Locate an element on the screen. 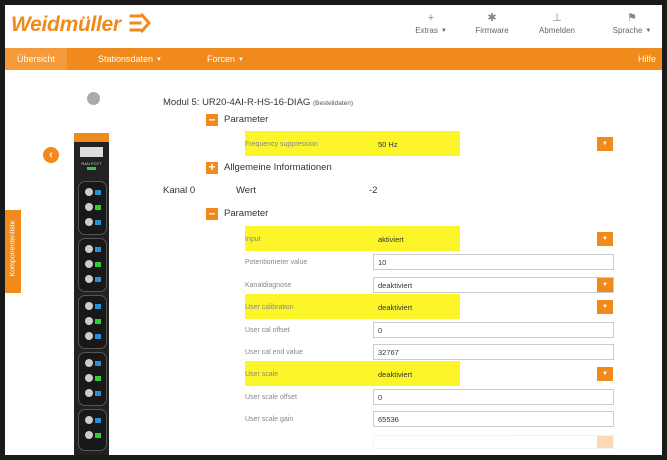 The width and height of the screenshot is (667, 460). param-label-user-cal-end-value: User cal end value is located at coordinates (274, 352).